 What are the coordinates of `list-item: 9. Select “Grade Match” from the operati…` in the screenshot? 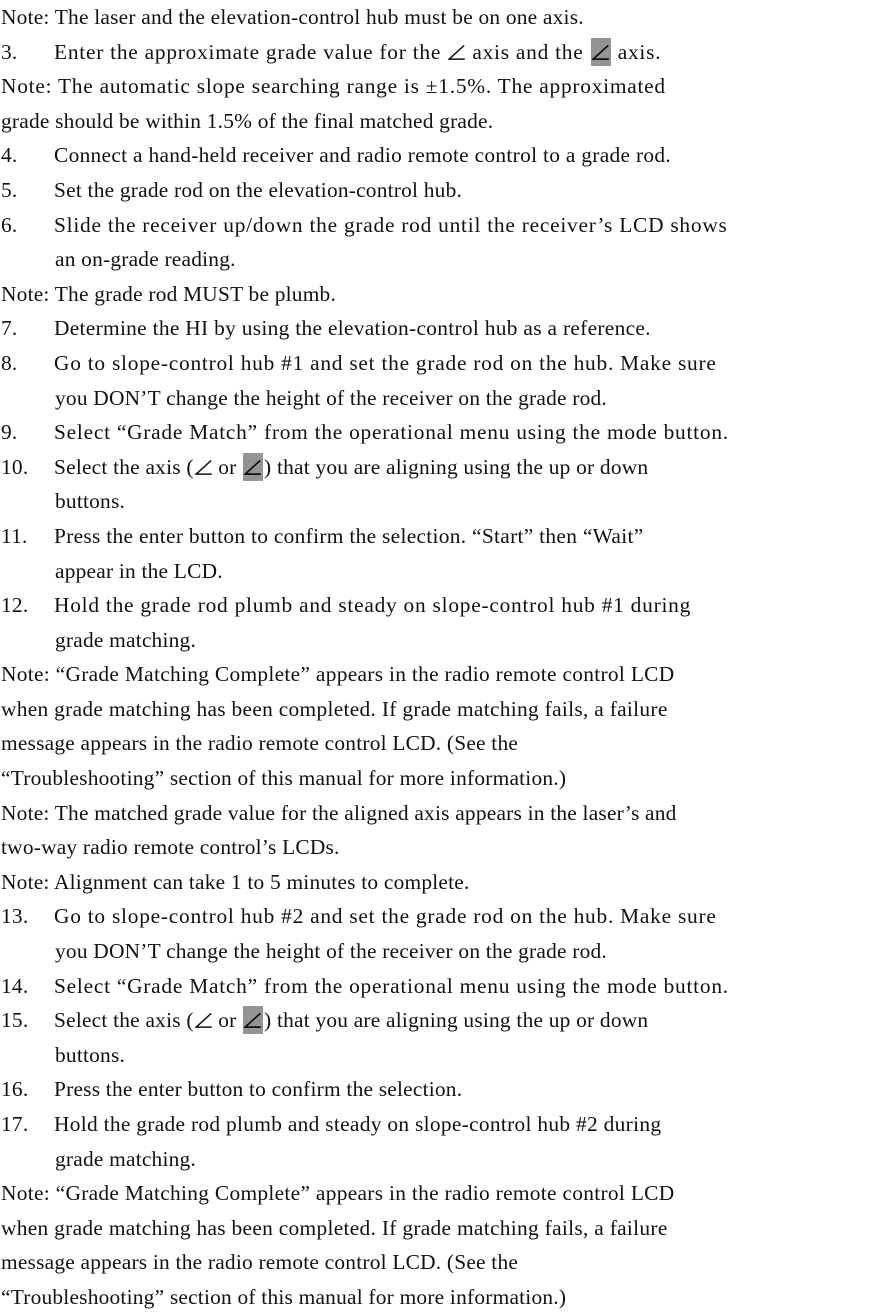 It's located at (447, 432).